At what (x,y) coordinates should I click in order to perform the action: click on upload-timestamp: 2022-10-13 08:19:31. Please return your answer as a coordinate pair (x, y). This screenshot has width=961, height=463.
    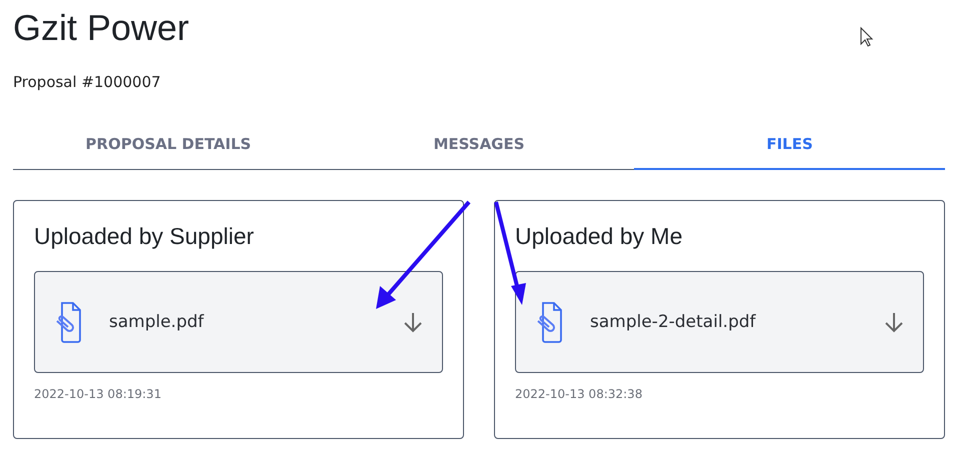
    Looking at the image, I should click on (98, 394).